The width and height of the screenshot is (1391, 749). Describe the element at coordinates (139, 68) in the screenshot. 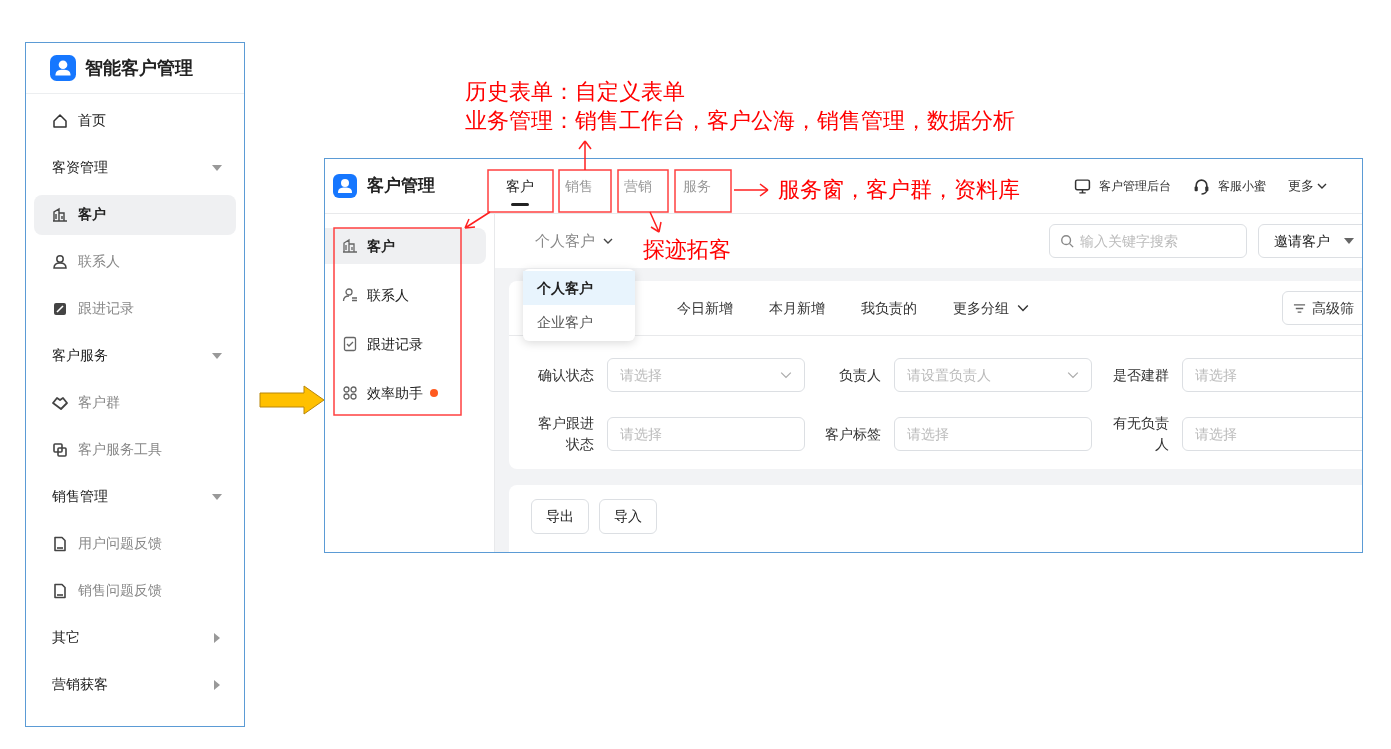

I see `app-title: 智能客户管理` at that location.